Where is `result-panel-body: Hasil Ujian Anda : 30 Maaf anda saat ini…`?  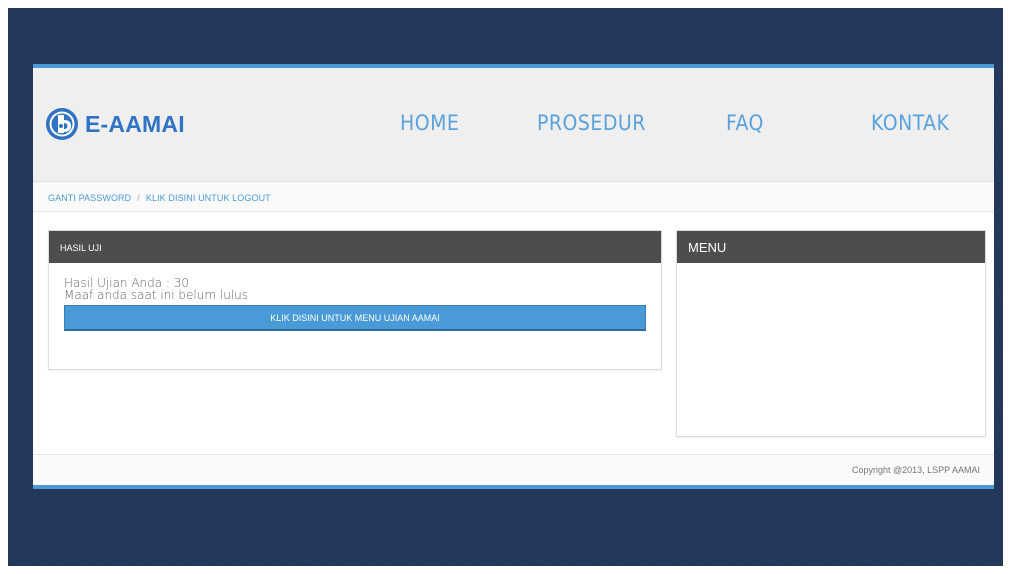
result-panel-body: Hasil Ujian Anda : 30 Maaf anda saat ini… is located at coordinates (355, 297).